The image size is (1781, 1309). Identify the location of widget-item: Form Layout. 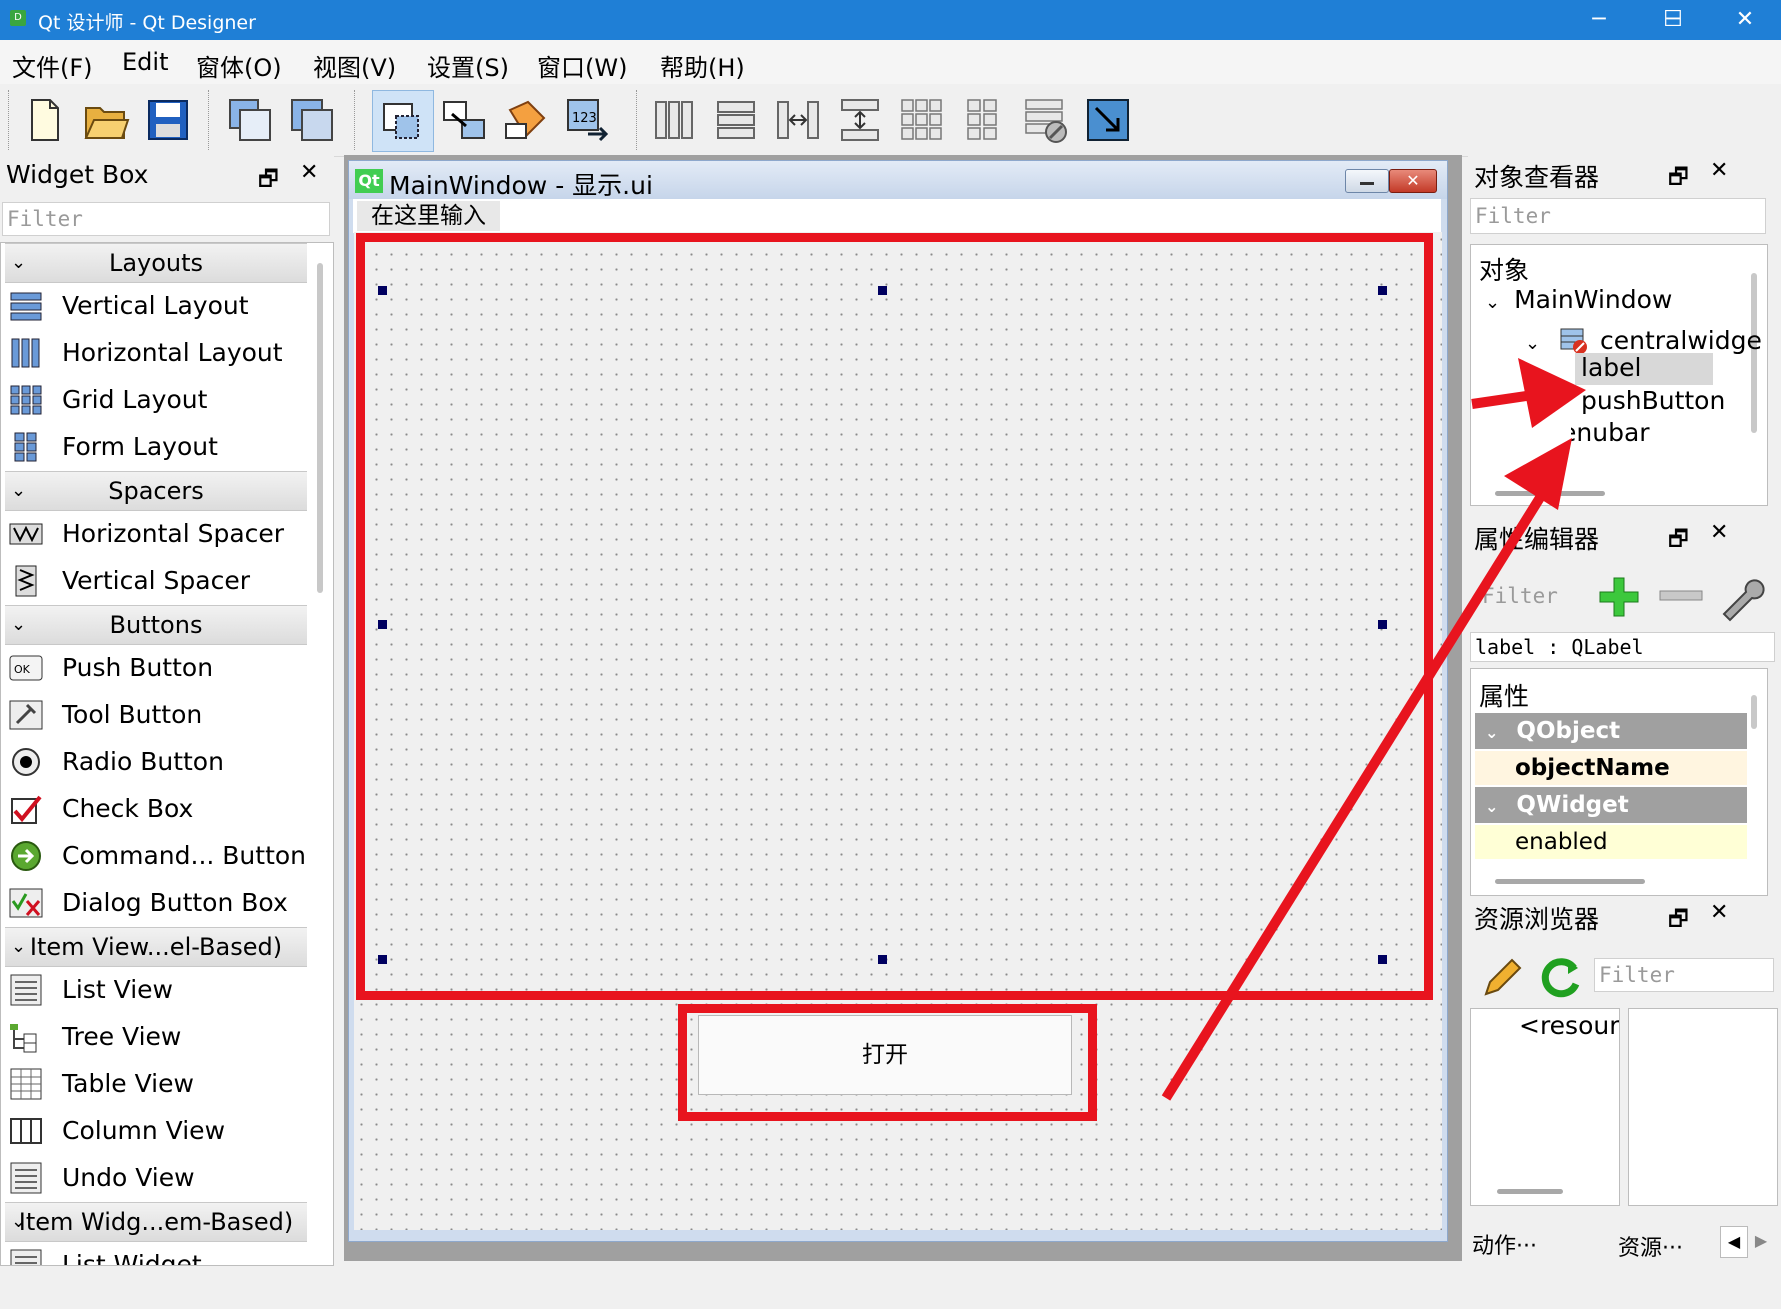
(157, 447).